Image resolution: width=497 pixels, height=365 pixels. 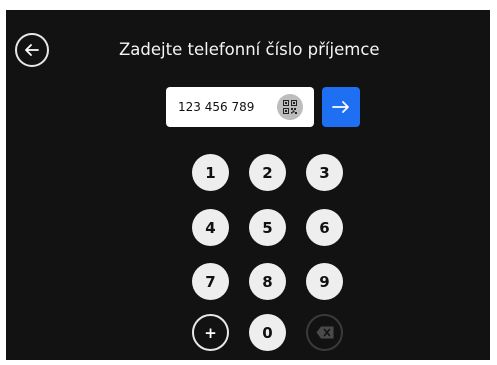 I want to click on backspace-icon, so click(x=324, y=332).